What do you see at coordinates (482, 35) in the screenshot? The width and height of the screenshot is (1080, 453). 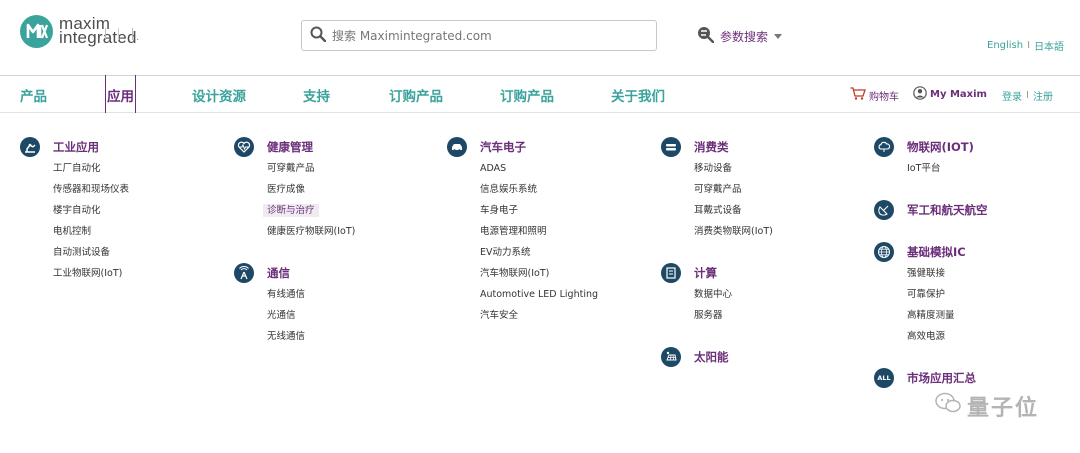 I see `search-input` at bounding box center [482, 35].